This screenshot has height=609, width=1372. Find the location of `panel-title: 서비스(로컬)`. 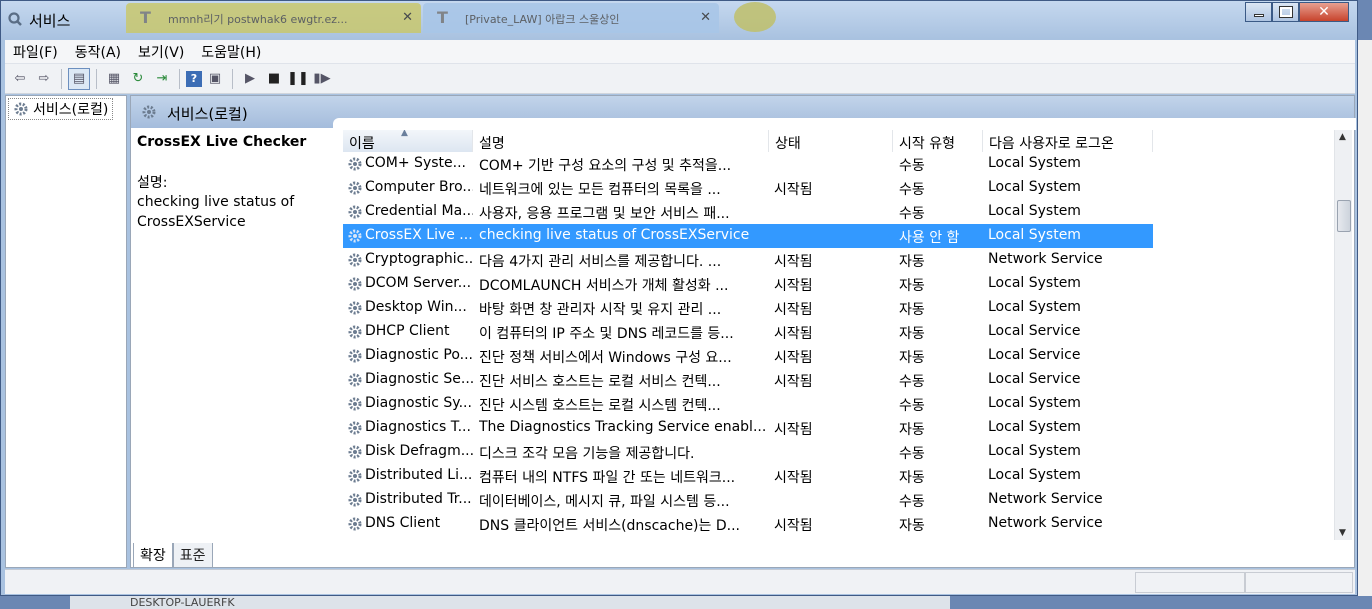

panel-title: 서비스(로컬) is located at coordinates (207, 114).